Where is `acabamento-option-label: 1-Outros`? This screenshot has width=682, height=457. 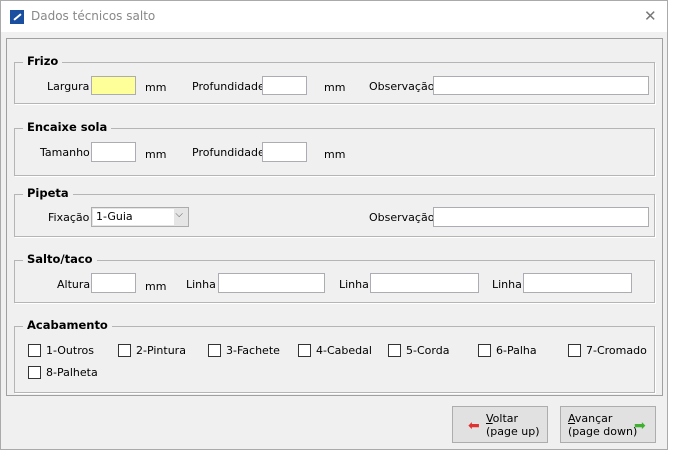 acabamento-option-label: 1-Outros is located at coordinates (70, 350).